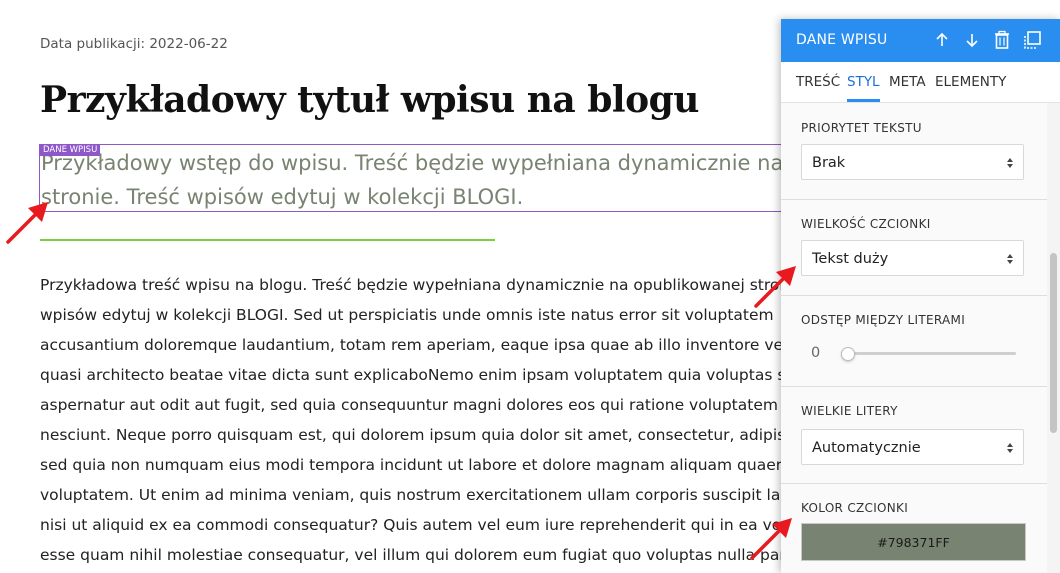  I want to click on trash-icon, so click(1002, 39).